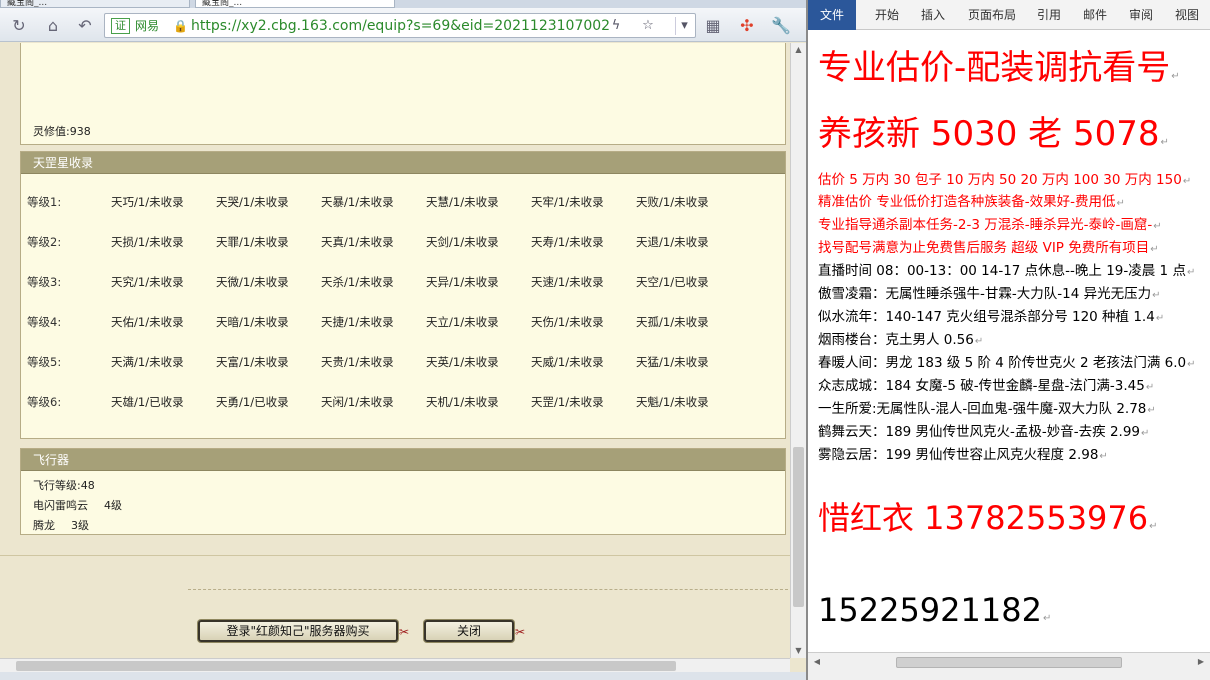 The image size is (1210, 680). I want to click on aircraft-name: 电闪雷鸣云, so click(60, 505).